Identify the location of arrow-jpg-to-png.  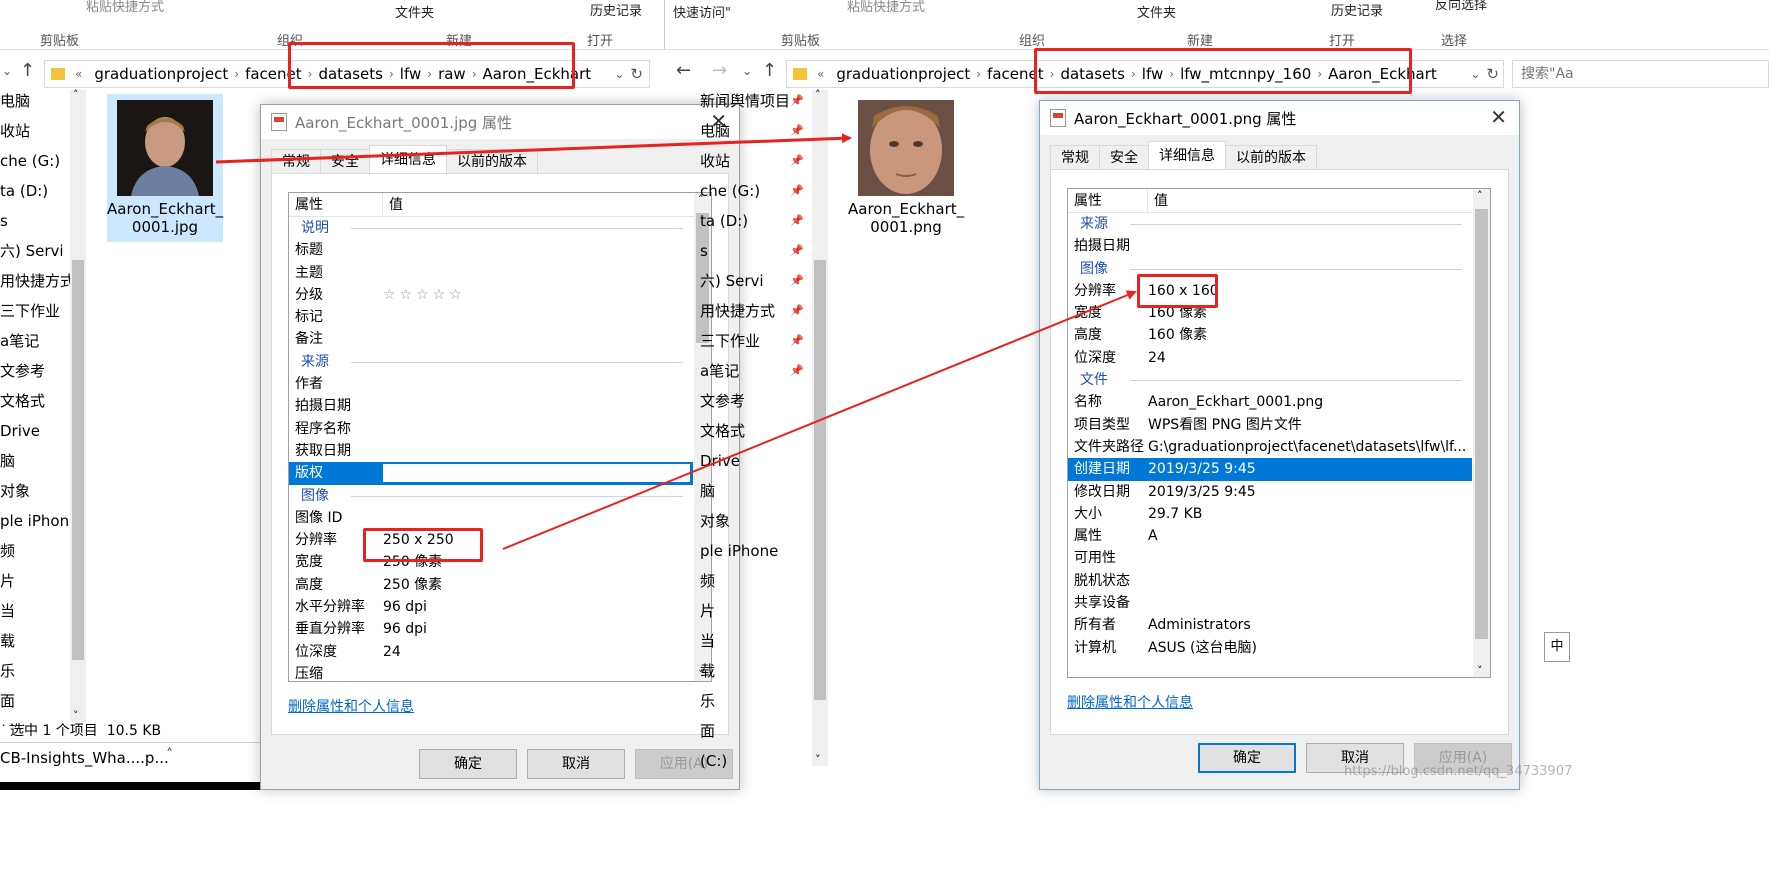
(533, 148).